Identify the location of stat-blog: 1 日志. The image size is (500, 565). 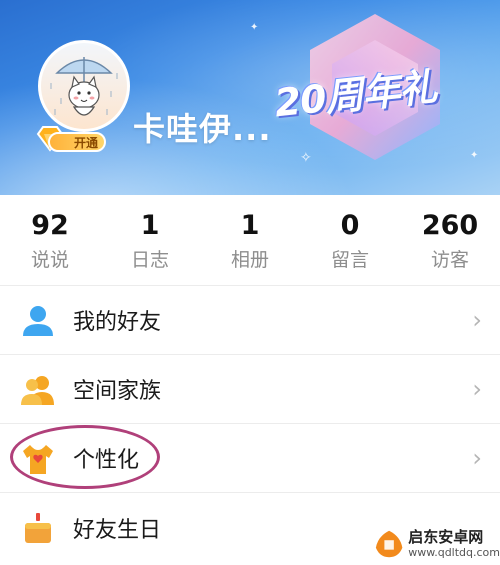
(150, 240).